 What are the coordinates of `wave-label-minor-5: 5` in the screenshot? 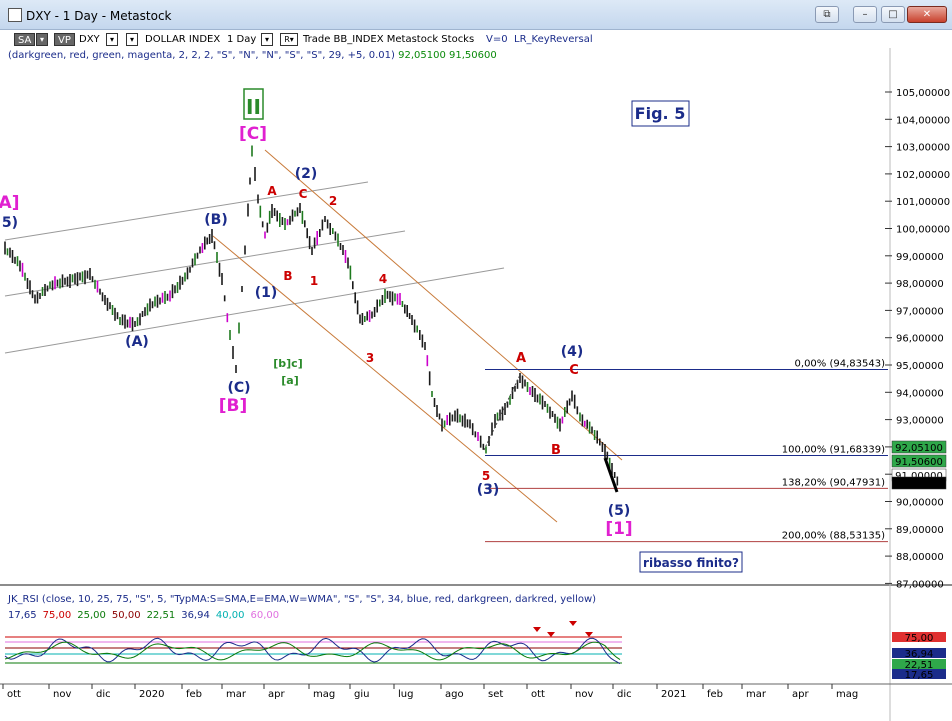 It's located at (486, 476).